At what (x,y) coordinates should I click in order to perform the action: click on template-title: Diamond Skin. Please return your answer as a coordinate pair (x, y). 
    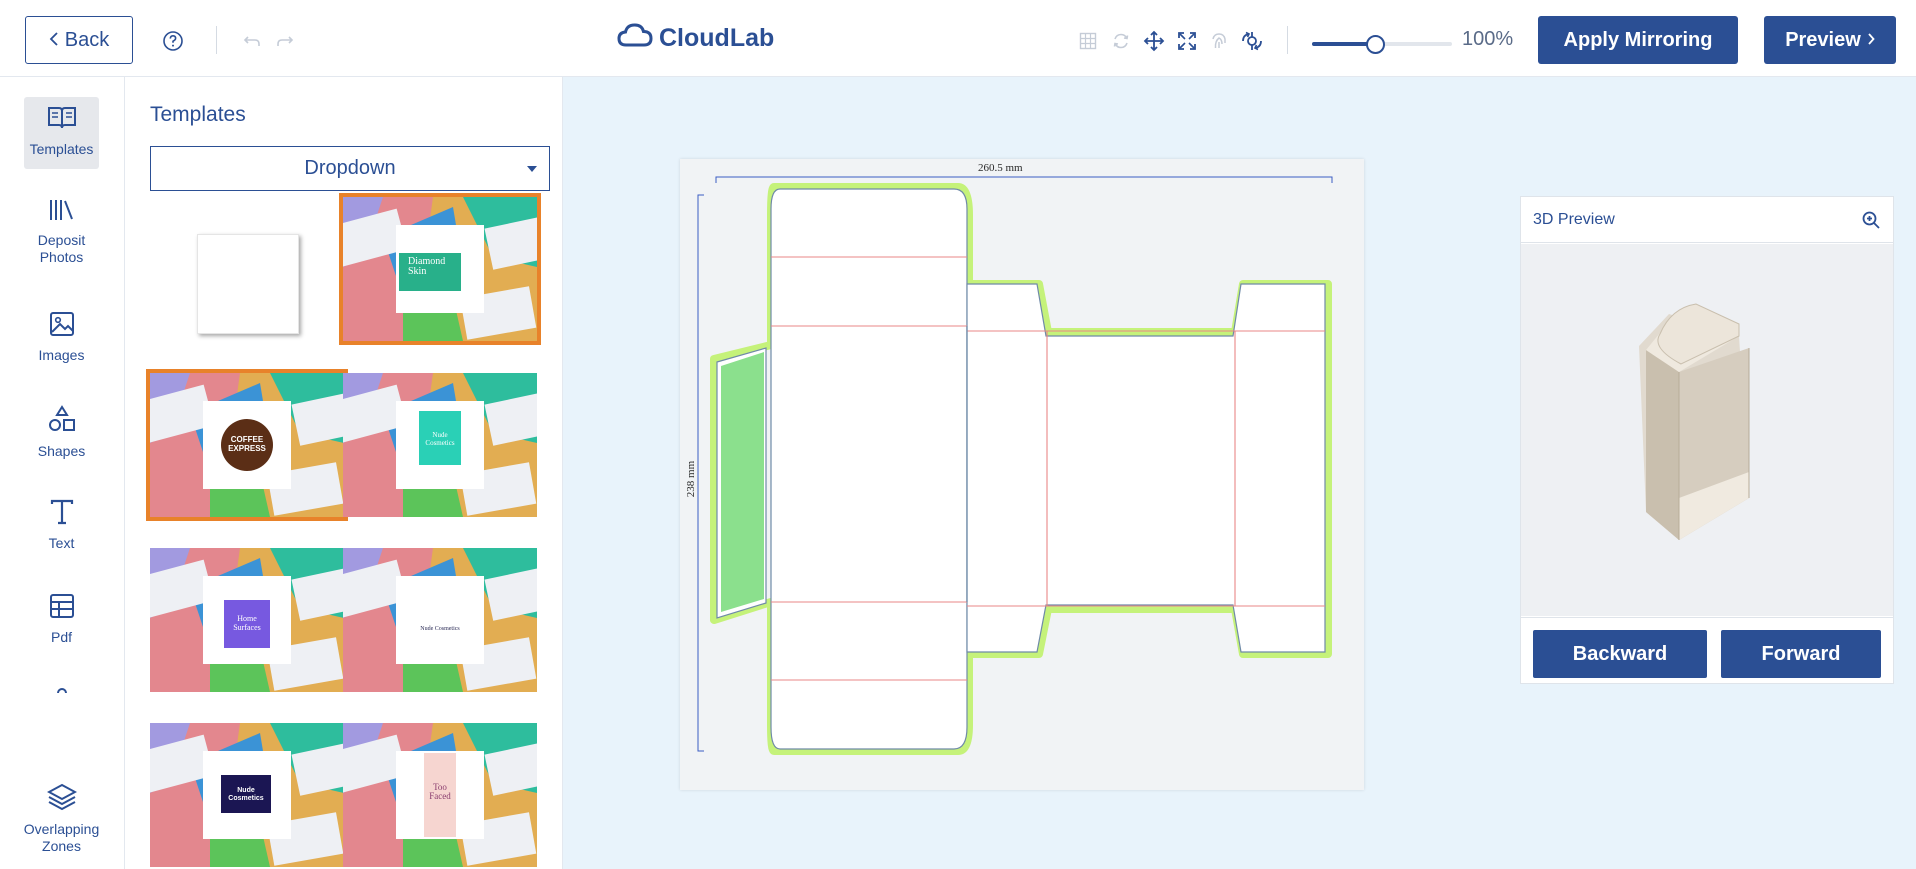
    Looking at the image, I should click on (430, 272).